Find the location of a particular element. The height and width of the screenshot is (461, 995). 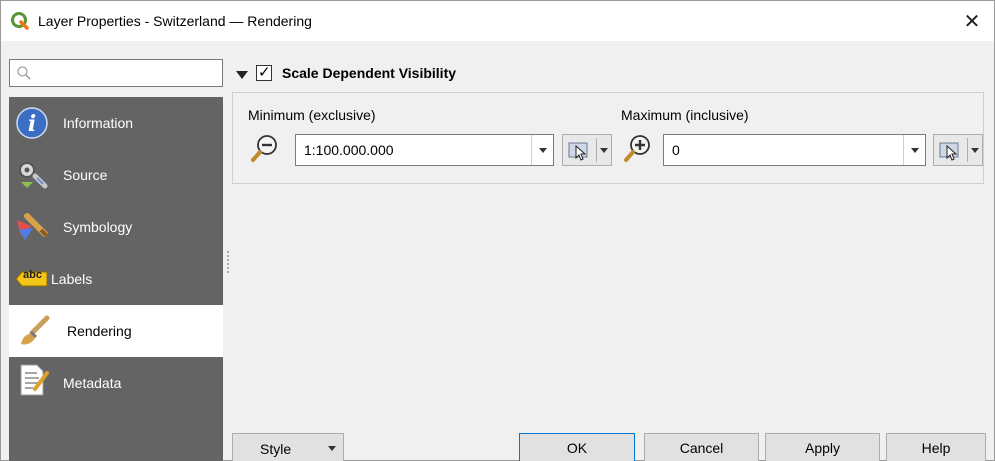

splitter-handle is located at coordinates (229, 264).